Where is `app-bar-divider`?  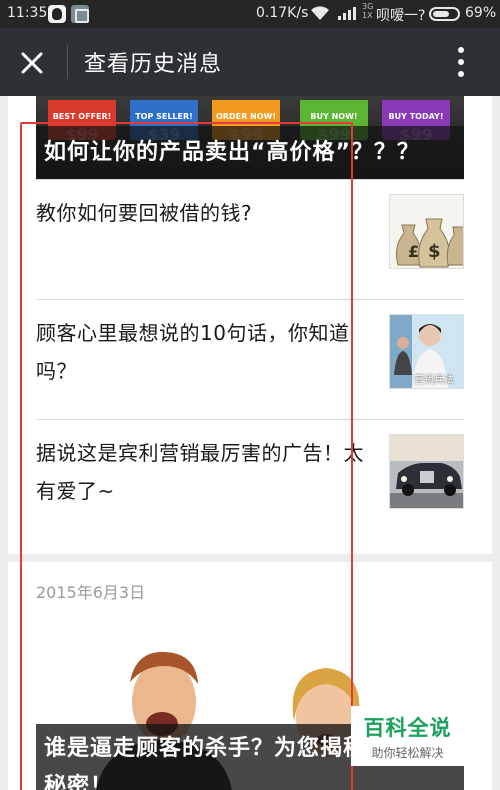 app-bar-divider is located at coordinates (67, 62).